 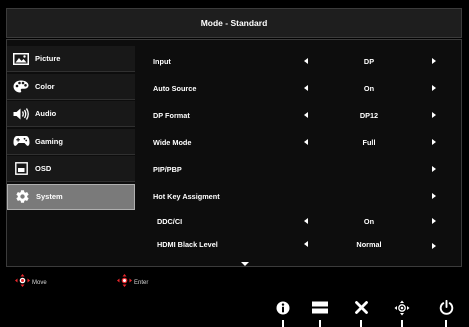 What do you see at coordinates (300, 115) in the screenshot?
I see `setting-row-dp-format: DP Format DP12` at bounding box center [300, 115].